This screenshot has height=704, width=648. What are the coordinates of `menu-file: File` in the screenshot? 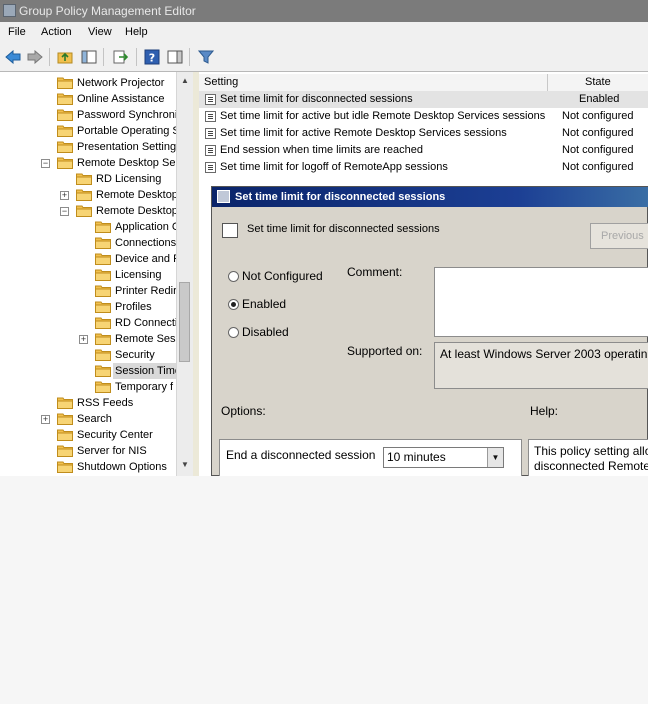 It's located at (17, 32).